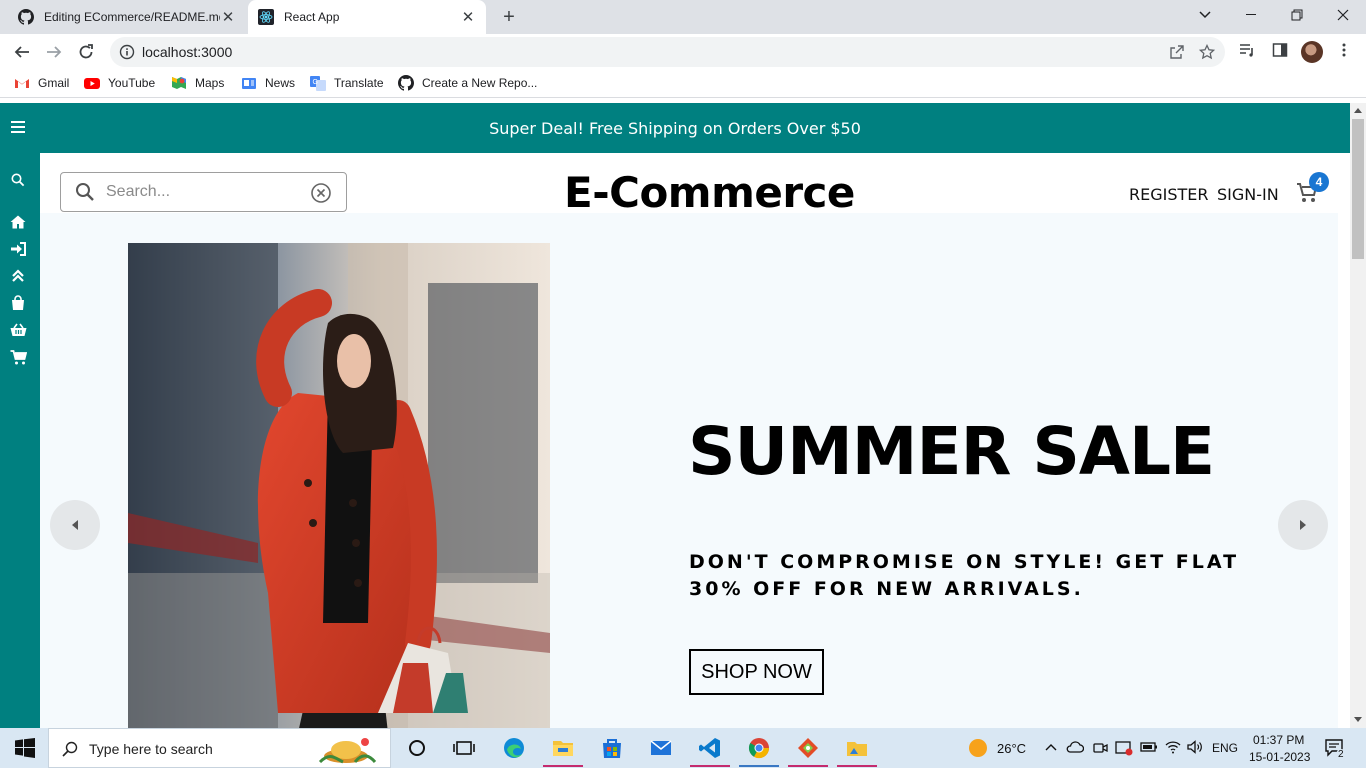 The image size is (1366, 768). I want to click on reload-button, so click(86, 52).